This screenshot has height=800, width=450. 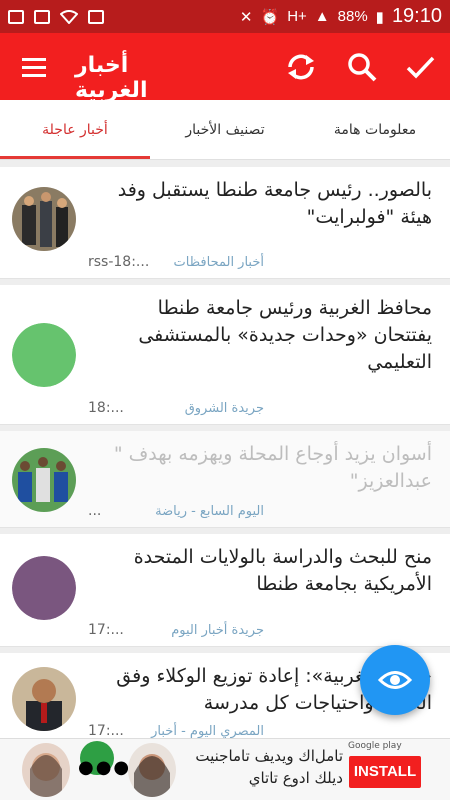 What do you see at coordinates (420, 67) in the screenshot?
I see `check-icon` at bounding box center [420, 67].